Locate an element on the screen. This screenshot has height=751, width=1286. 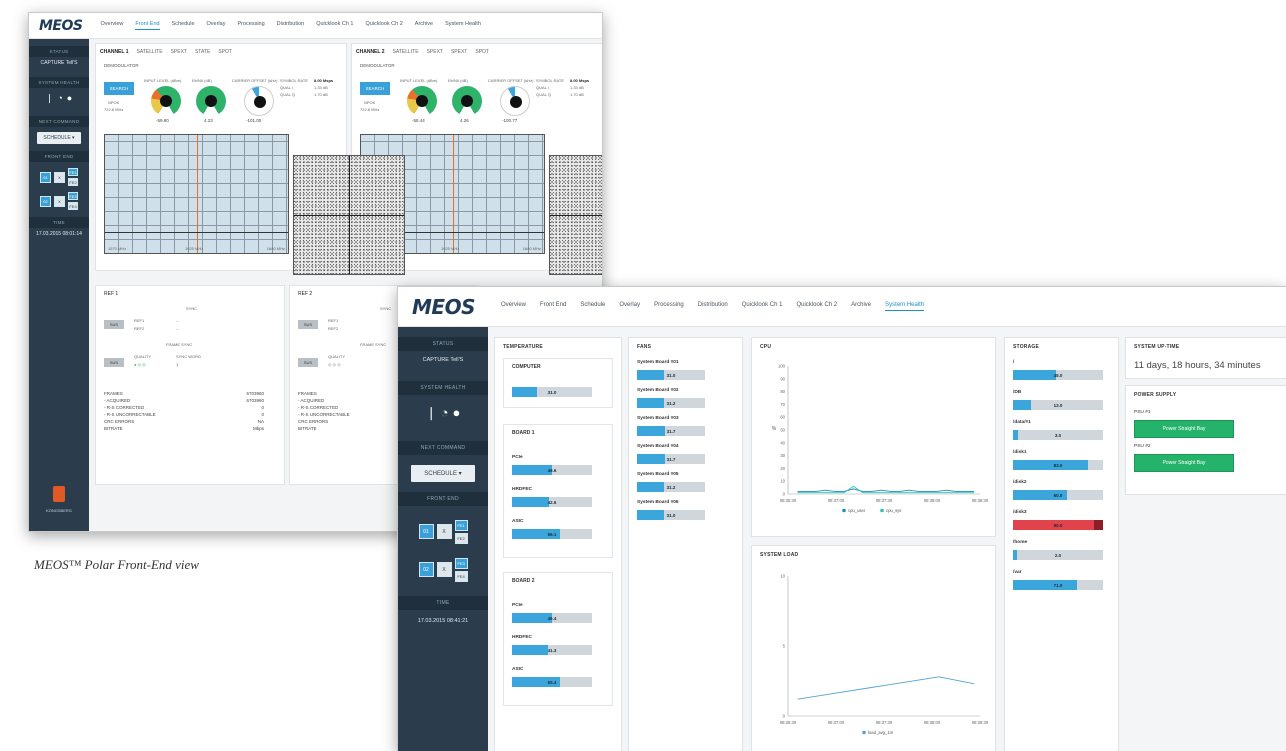
quality-dots: ◎ ◎ ◎ is located at coordinates (334, 364).